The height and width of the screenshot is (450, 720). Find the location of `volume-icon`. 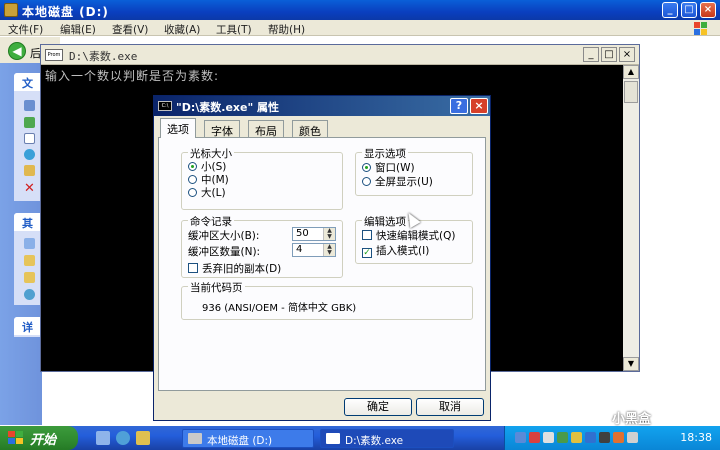

volume-icon is located at coordinates (548, 437).